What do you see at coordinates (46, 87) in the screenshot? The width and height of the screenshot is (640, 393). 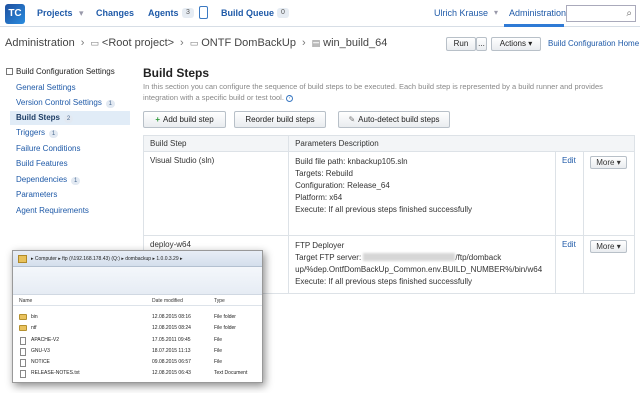 I see `sidebar-item-general-settings: General Settings` at bounding box center [46, 87].